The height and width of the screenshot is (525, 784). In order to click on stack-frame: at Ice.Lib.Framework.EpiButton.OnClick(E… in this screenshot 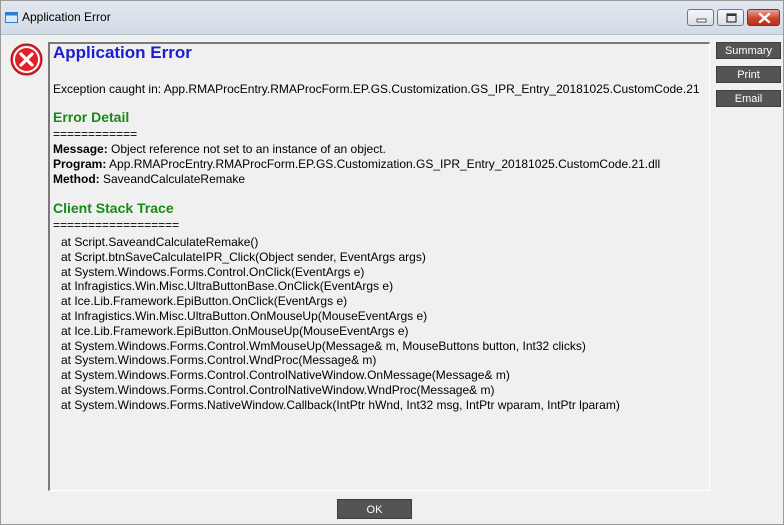, I will do `click(204, 301)`.